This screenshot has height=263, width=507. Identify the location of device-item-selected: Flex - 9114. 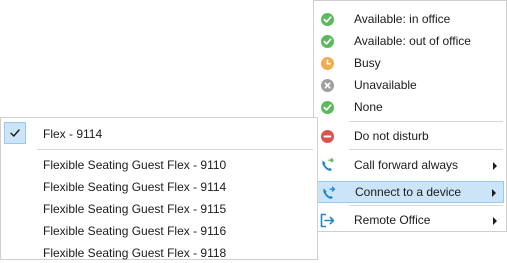
(159, 133).